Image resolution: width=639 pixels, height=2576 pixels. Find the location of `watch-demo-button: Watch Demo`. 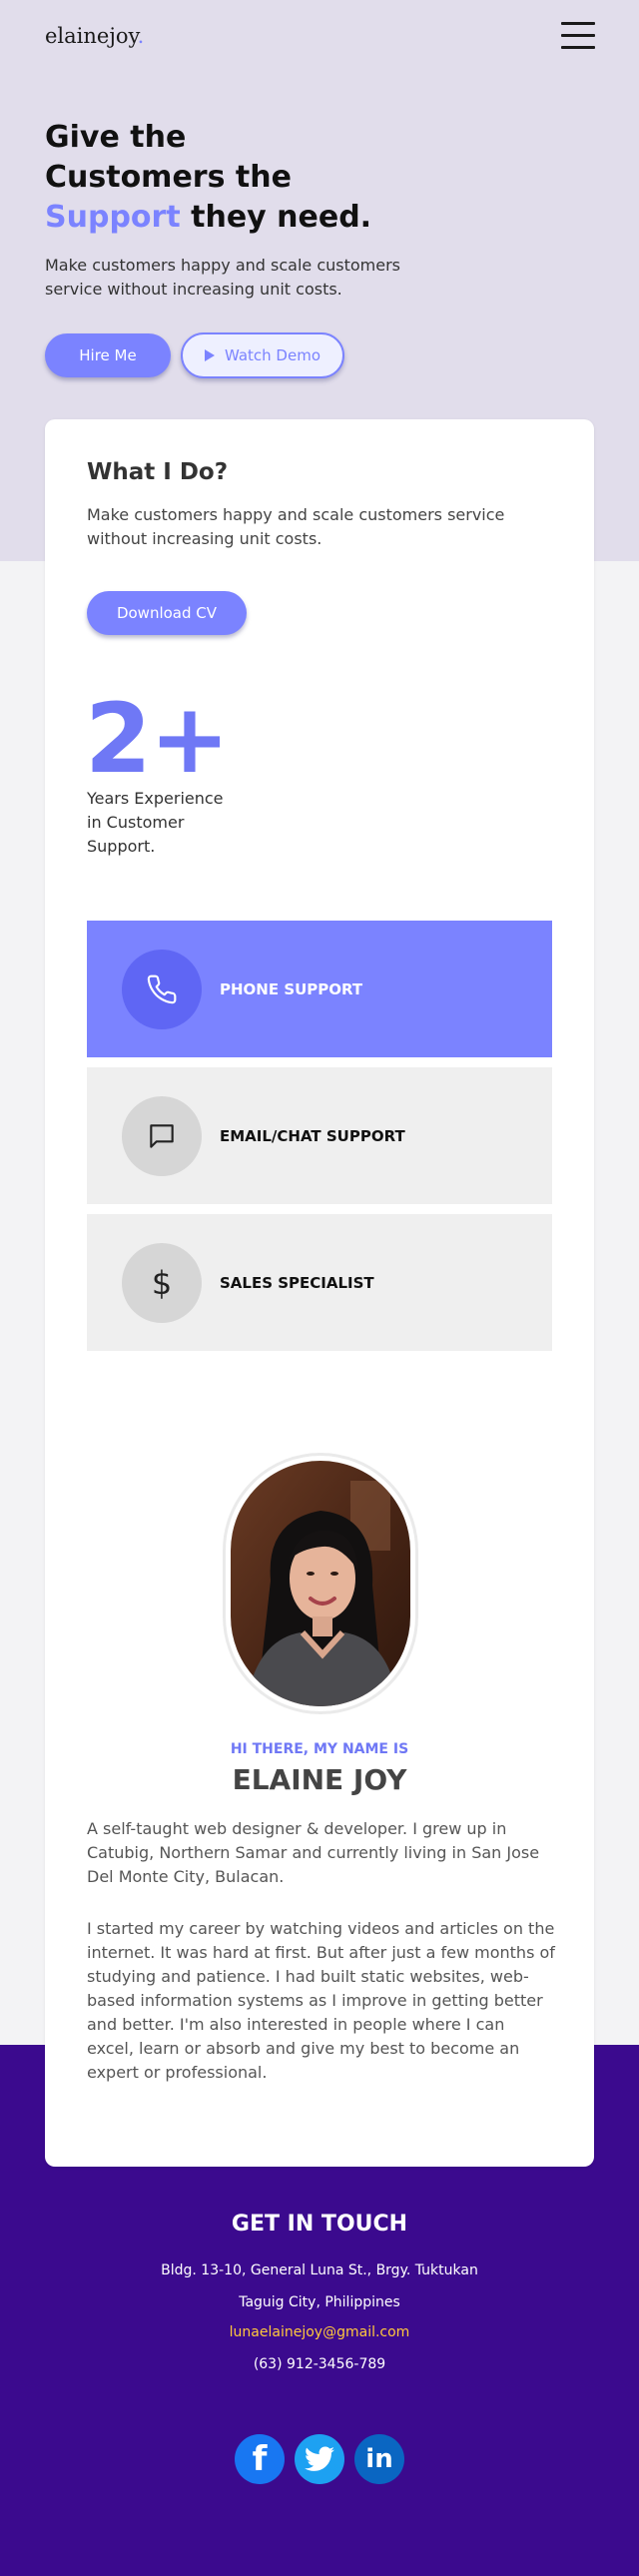

watch-demo-button: Watch Demo is located at coordinates (262, 355).